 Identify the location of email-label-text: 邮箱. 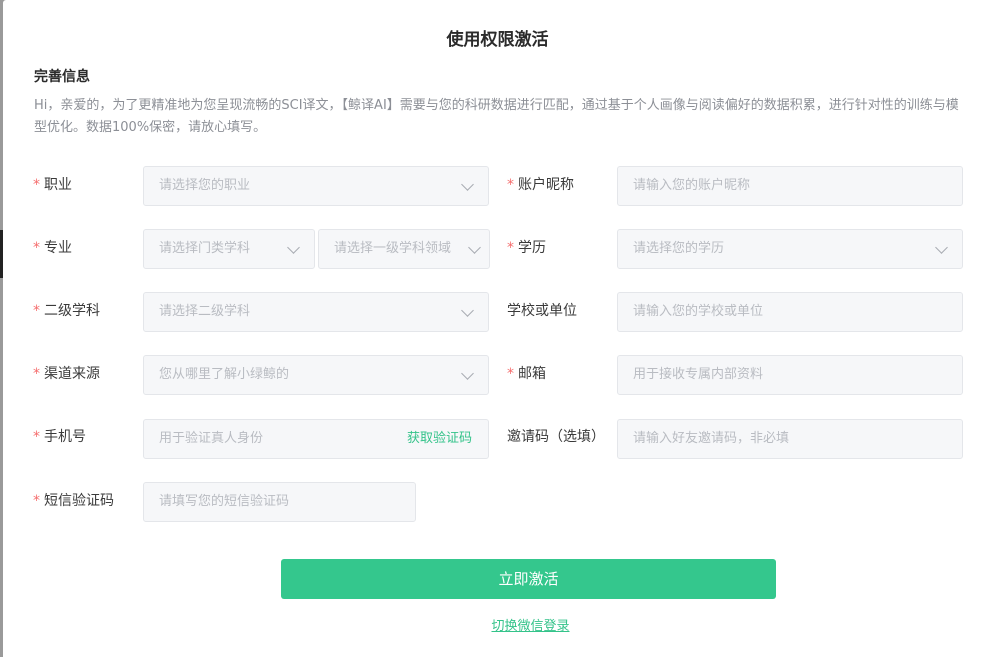
(532, 374).